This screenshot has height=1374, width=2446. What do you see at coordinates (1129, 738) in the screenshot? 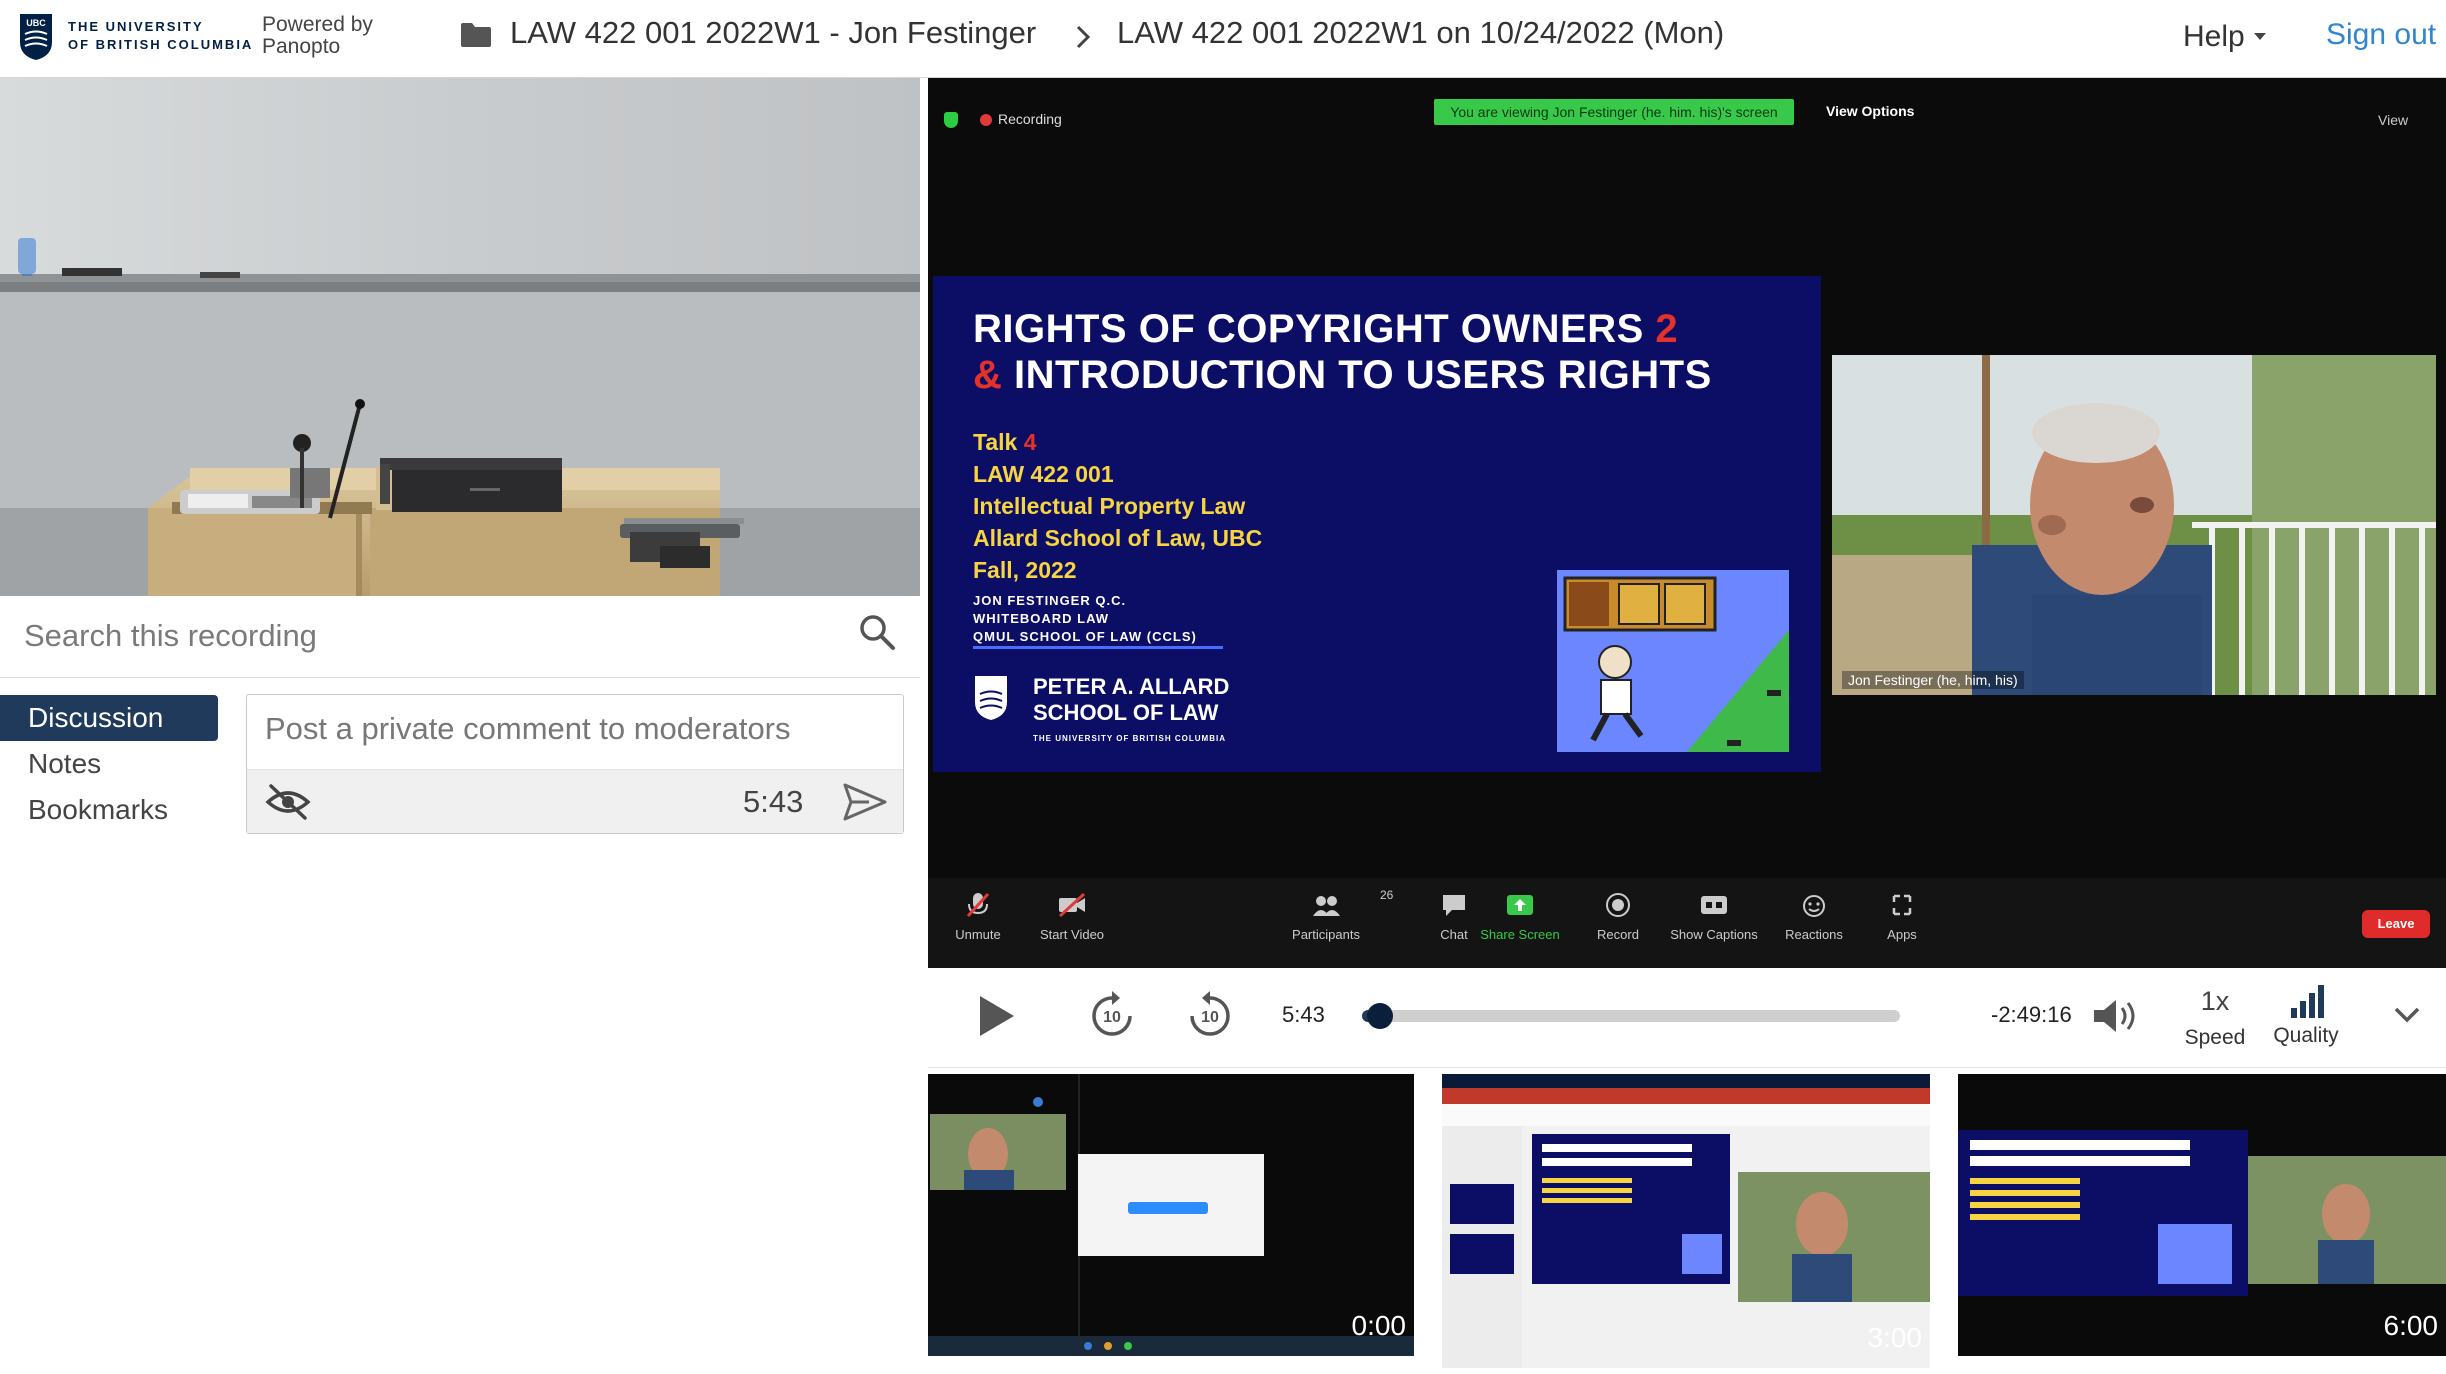
I see `allard-university: THE UNIVERSITY OF BRITISH COLUMBIA` at bounding box center [1129, 738].